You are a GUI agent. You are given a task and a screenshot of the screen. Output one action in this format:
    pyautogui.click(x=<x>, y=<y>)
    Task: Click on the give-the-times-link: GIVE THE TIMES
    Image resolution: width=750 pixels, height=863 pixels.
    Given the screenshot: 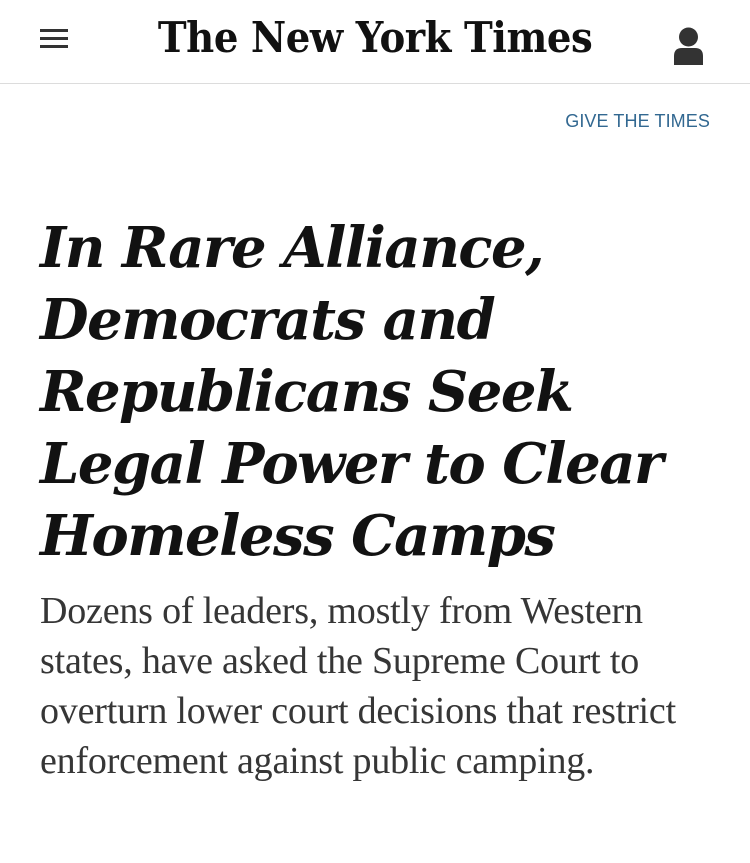 What is the action you would take?
    pyautogui.click(x=637, y=121)
    